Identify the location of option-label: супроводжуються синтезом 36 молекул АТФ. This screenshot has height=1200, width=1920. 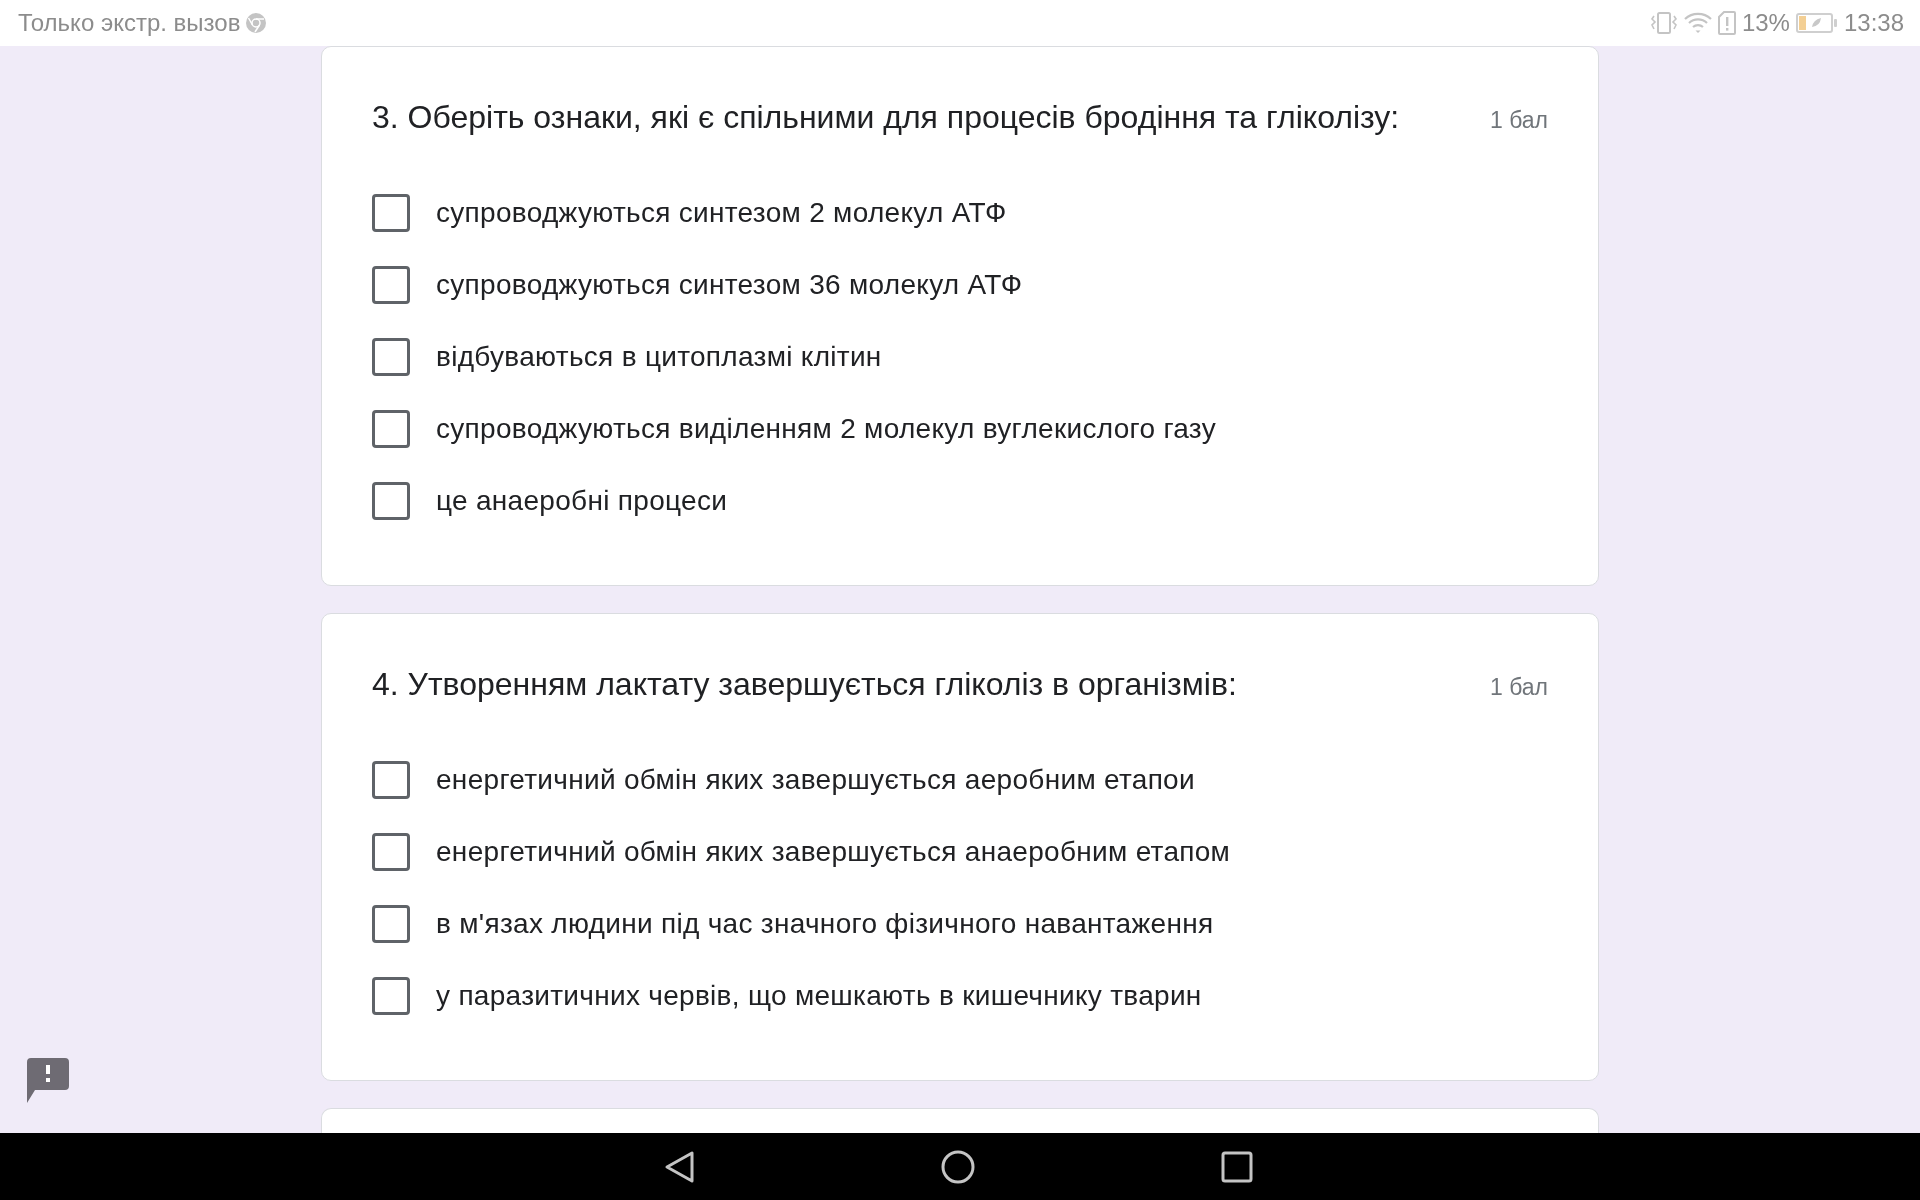
(729, 285).